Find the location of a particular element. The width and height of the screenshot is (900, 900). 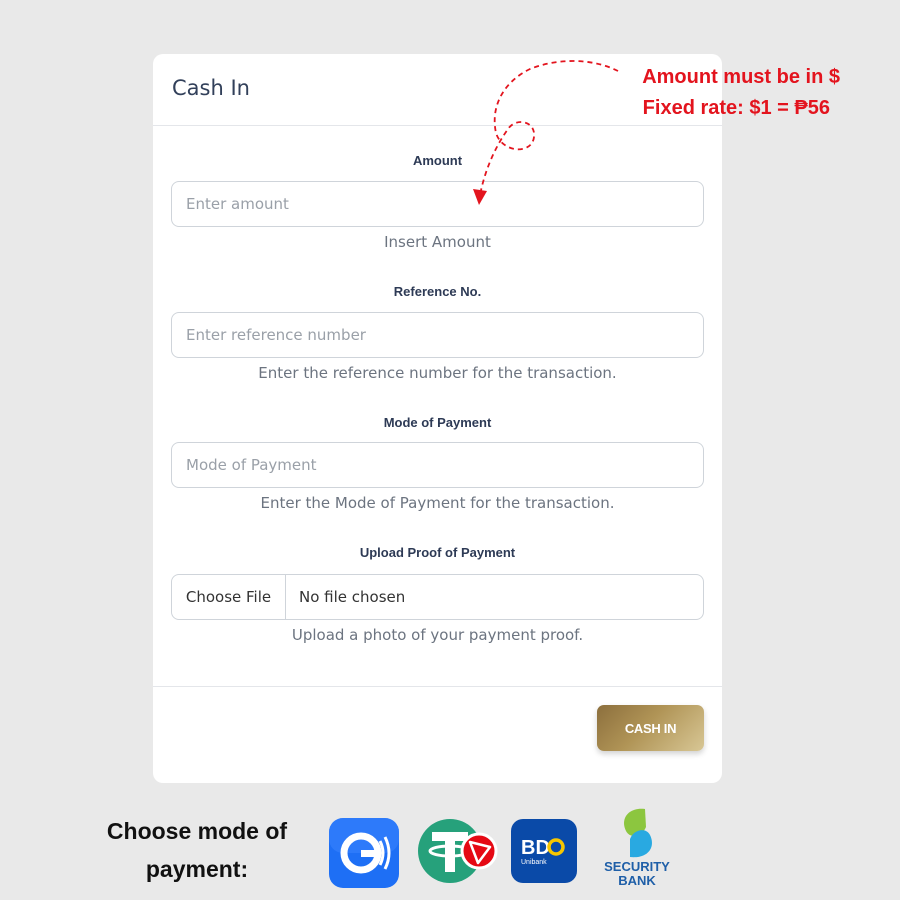

upload-help: Upload a photo of your payment proof. is located at coordinates (437, 635).